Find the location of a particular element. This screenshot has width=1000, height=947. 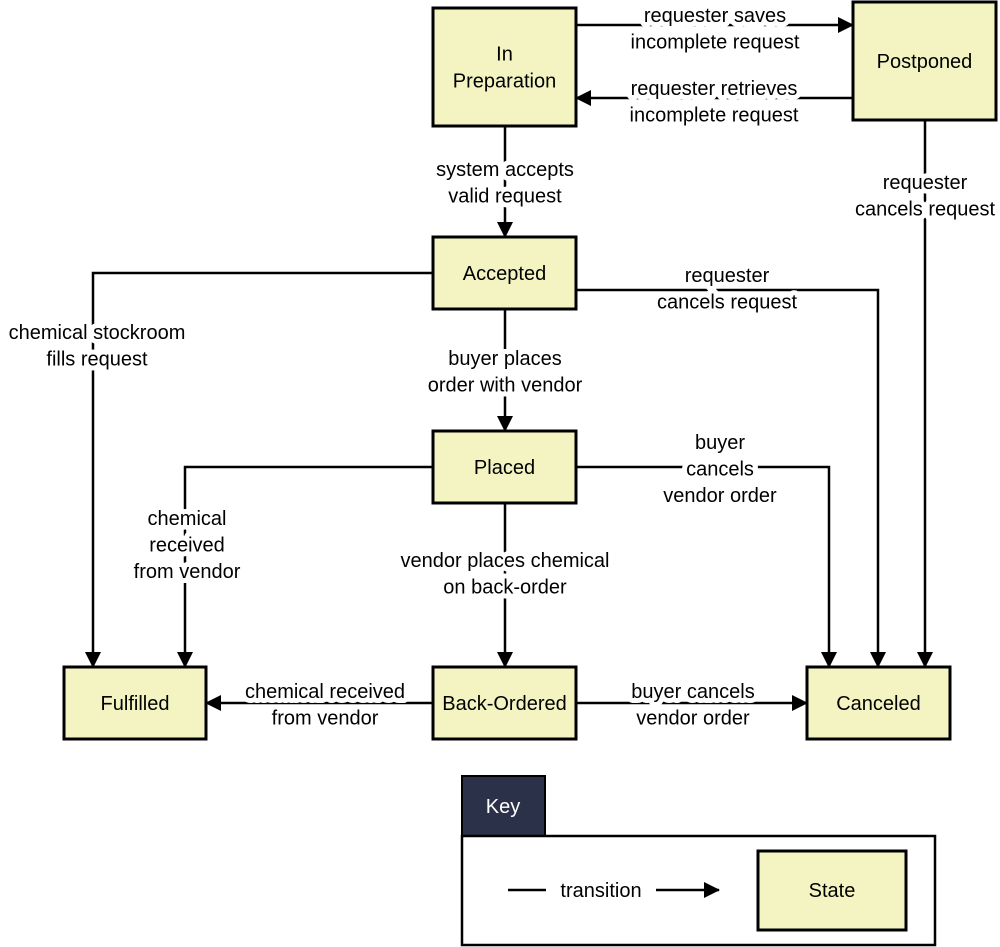

label-line: system accepts is located at coordinates (505, 170).